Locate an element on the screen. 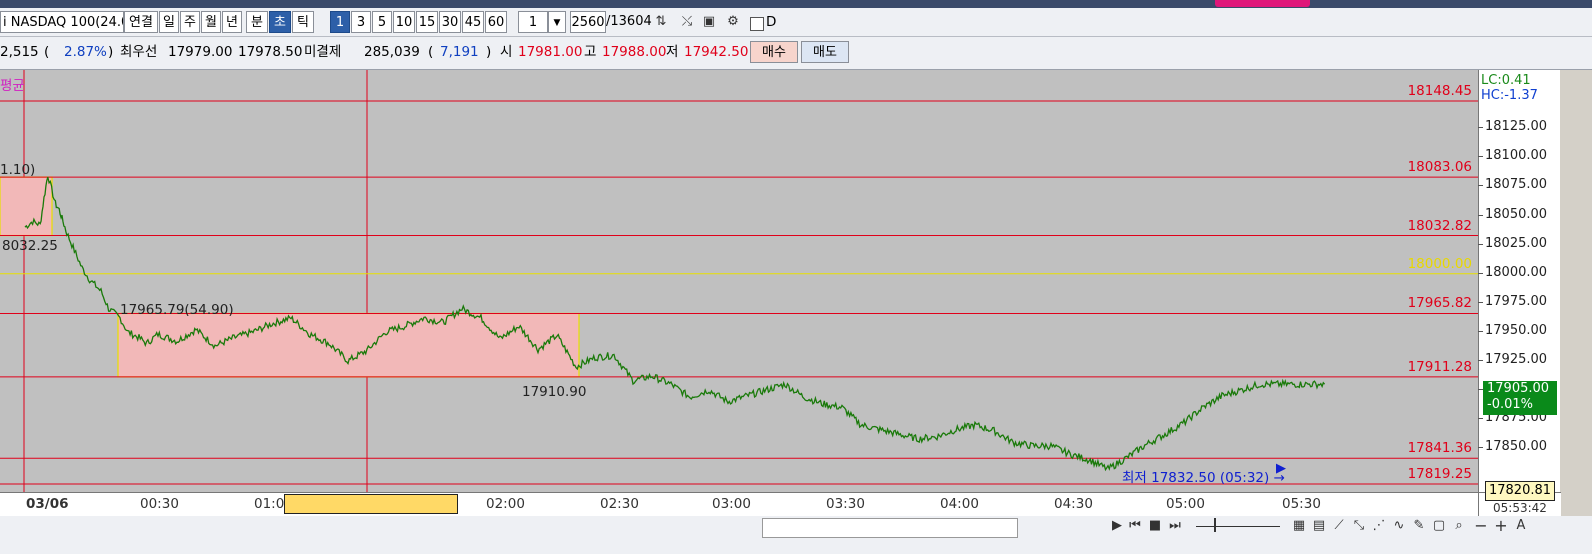 The image size is (1592, 554). interval-button-15: 15 is located at coordinates (427, 22).